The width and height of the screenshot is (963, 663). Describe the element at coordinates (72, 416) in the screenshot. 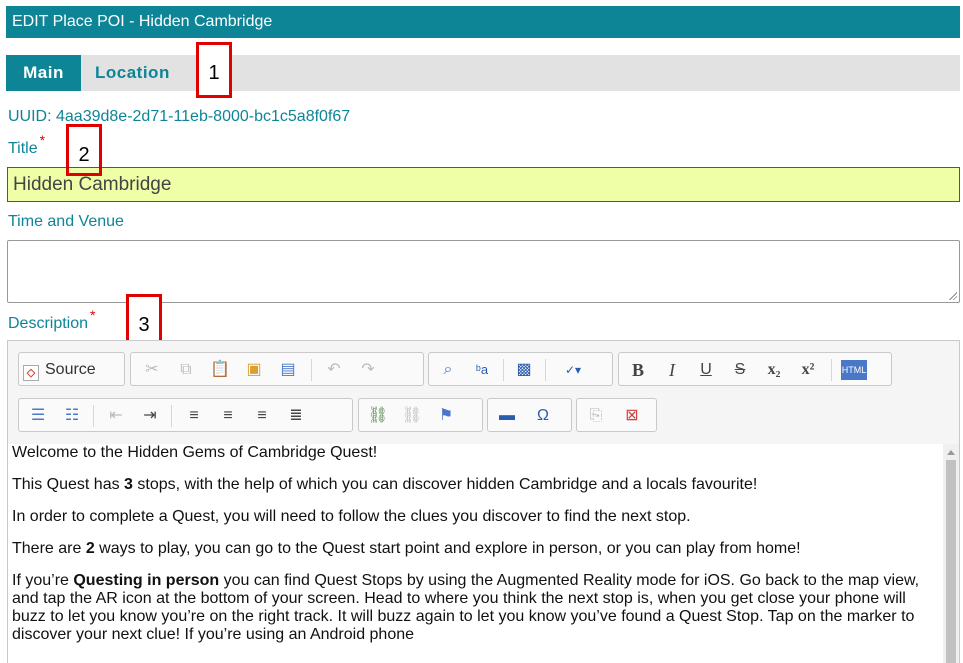

I see `bulleted-list-icon: ☷` at that location.